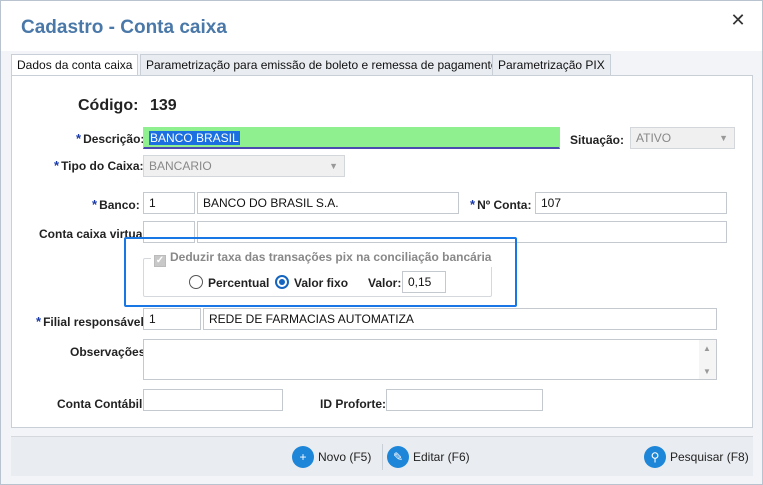 The height and width of the screenshot is (485, 763). I want to click on filial-label-text: Filial responsável:, so click(95, 322).